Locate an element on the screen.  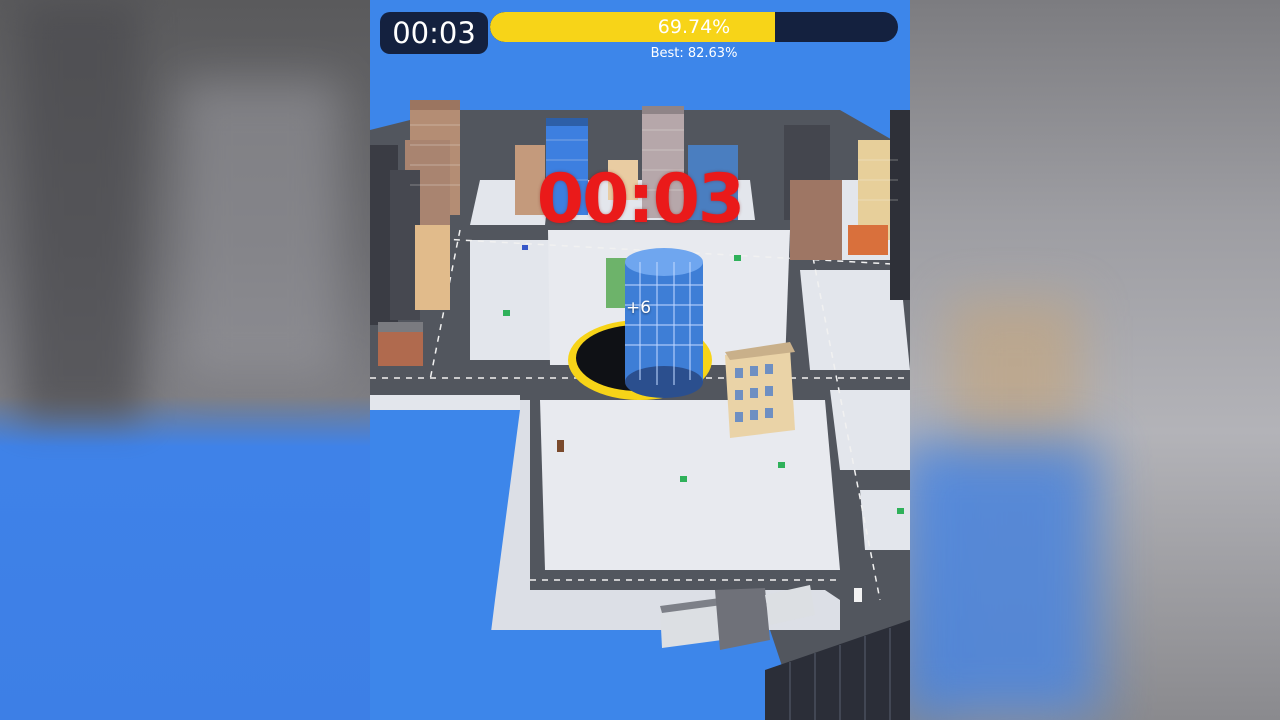
beige-building is located at coordinates (760, 390).